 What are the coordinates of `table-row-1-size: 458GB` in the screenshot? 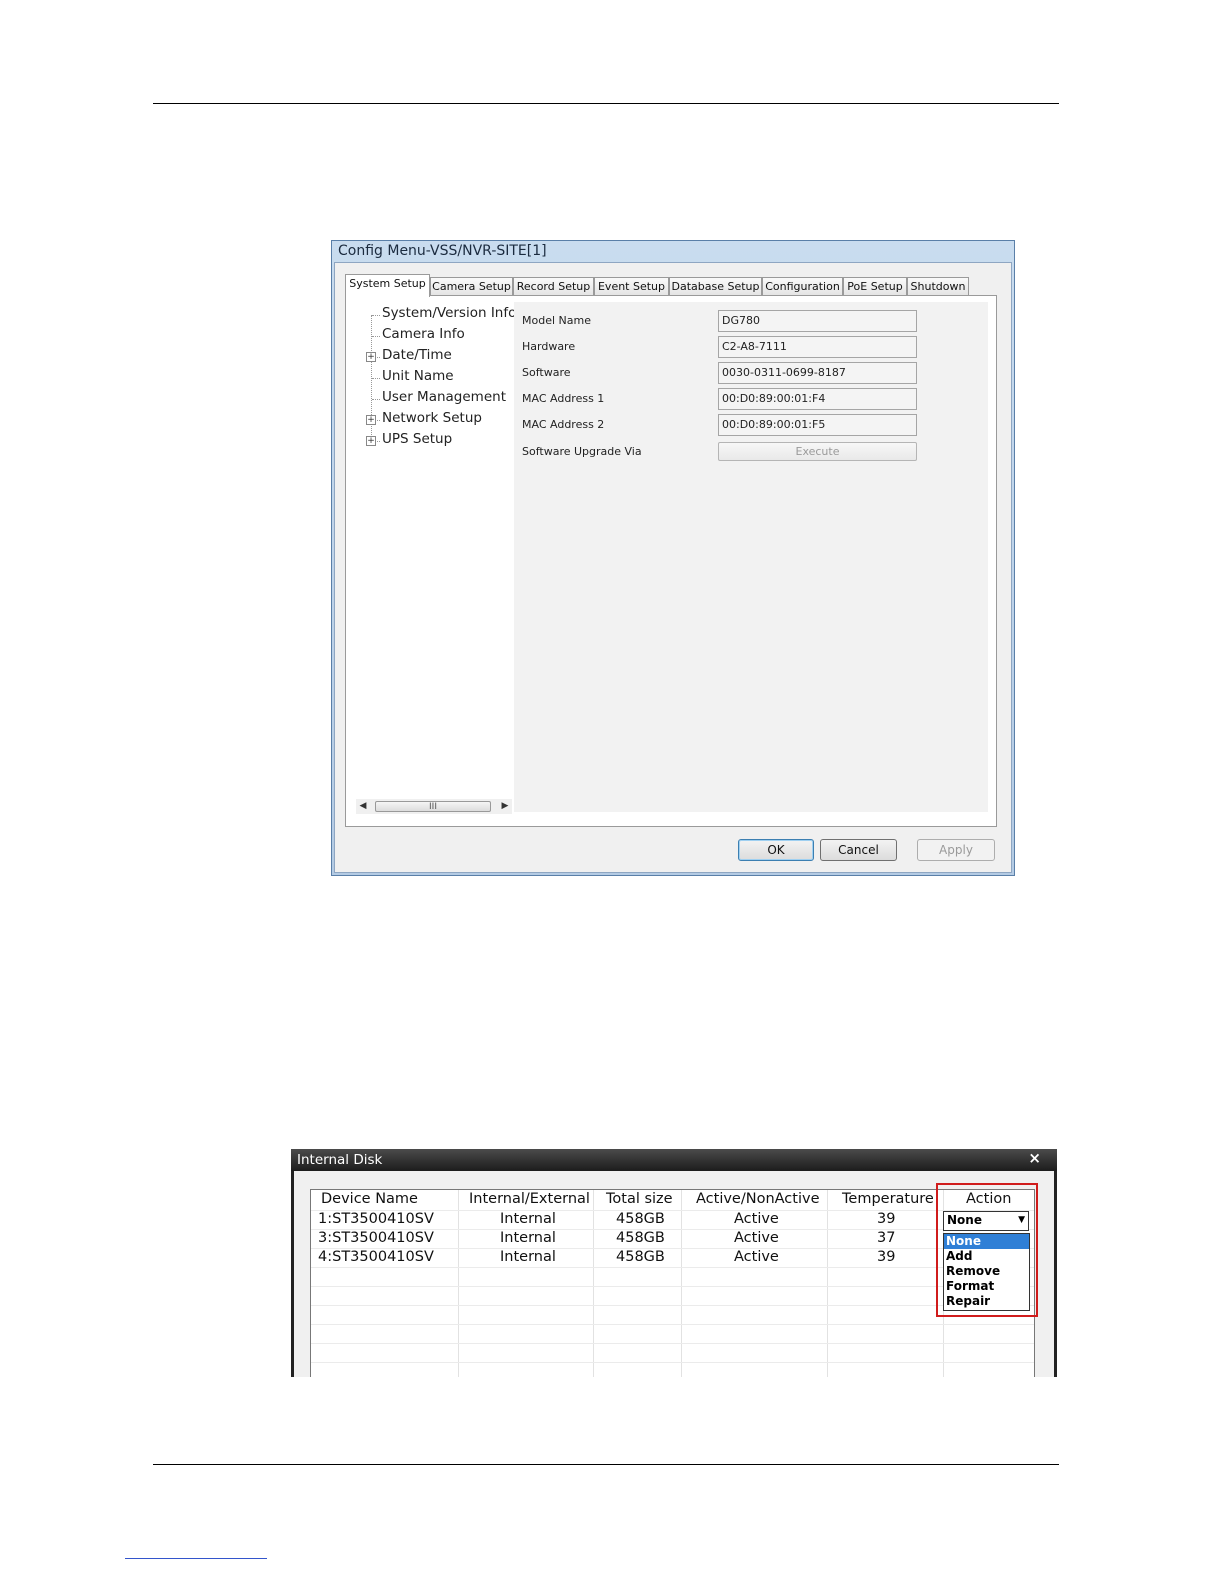 It's located at (640, 1219).